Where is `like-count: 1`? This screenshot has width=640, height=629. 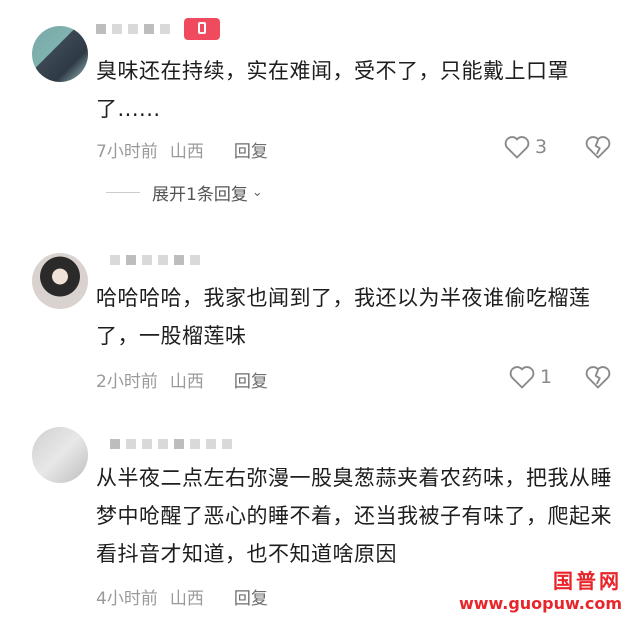
like-count: 1 is located at coordinates (546, 377).